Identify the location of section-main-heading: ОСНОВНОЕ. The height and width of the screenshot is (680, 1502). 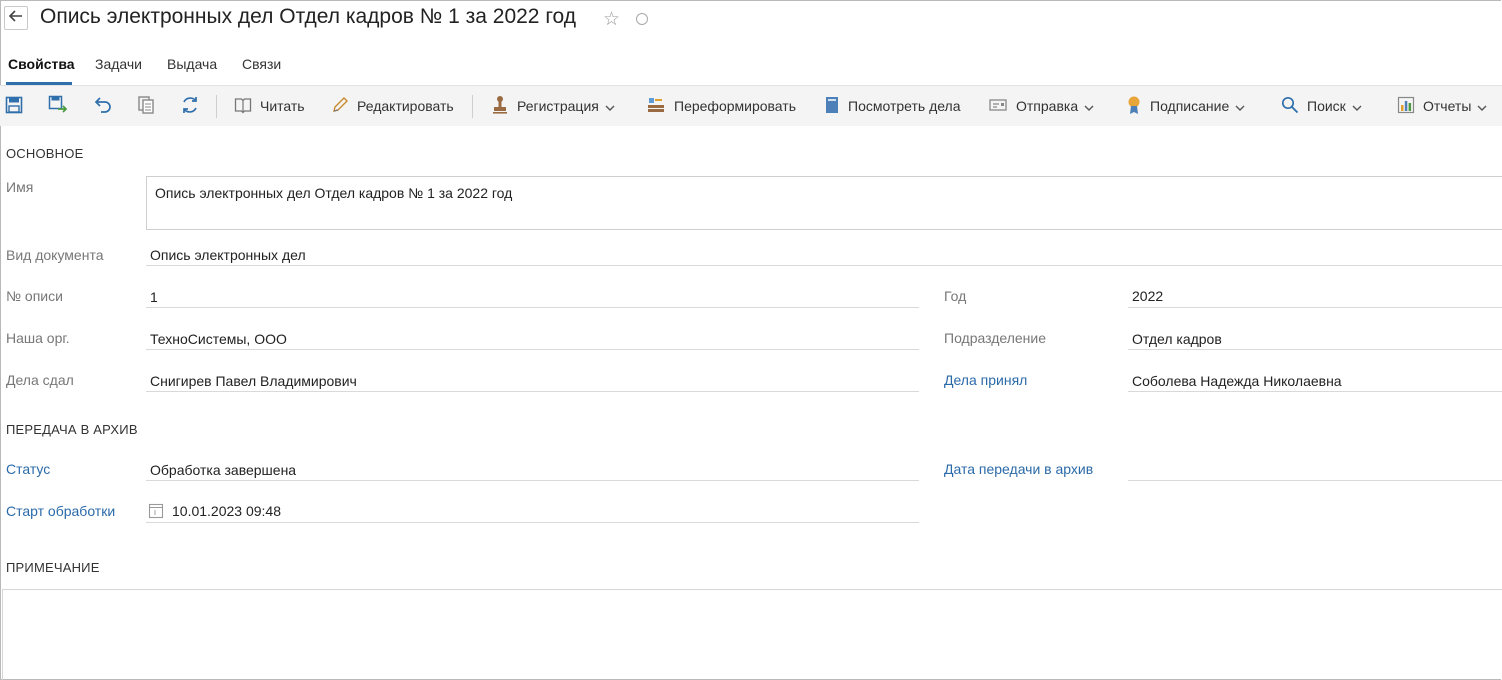
(45, 153).